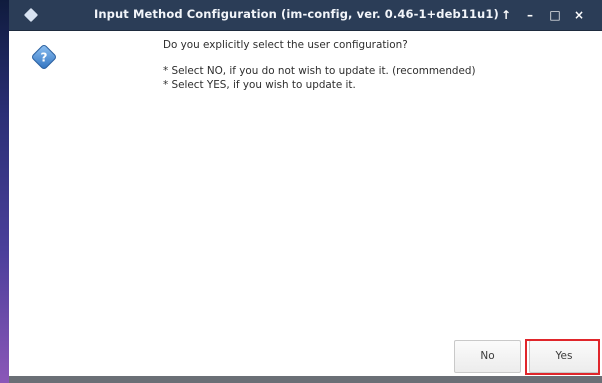 The image size is (602, 383). What do you see at coordinates (530, 15) in the screenshot?
I see `minimize-icon: –` at bounding box center [530, 15].